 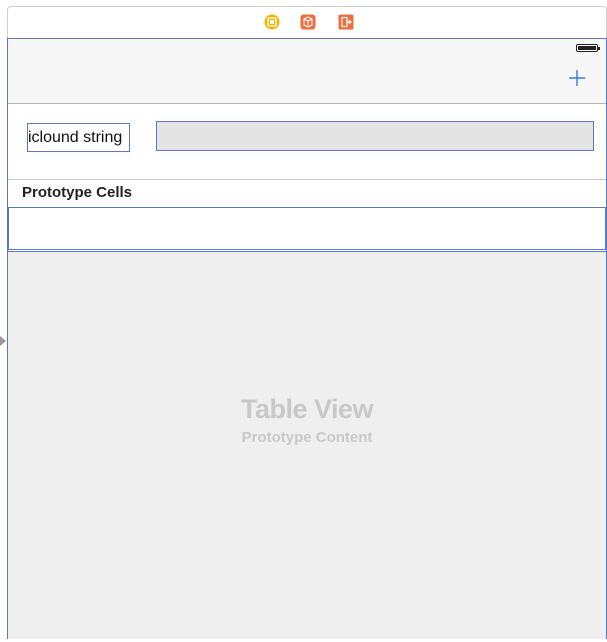 I want to click on table-header-view: iclound string, so click(x=307, y=141).